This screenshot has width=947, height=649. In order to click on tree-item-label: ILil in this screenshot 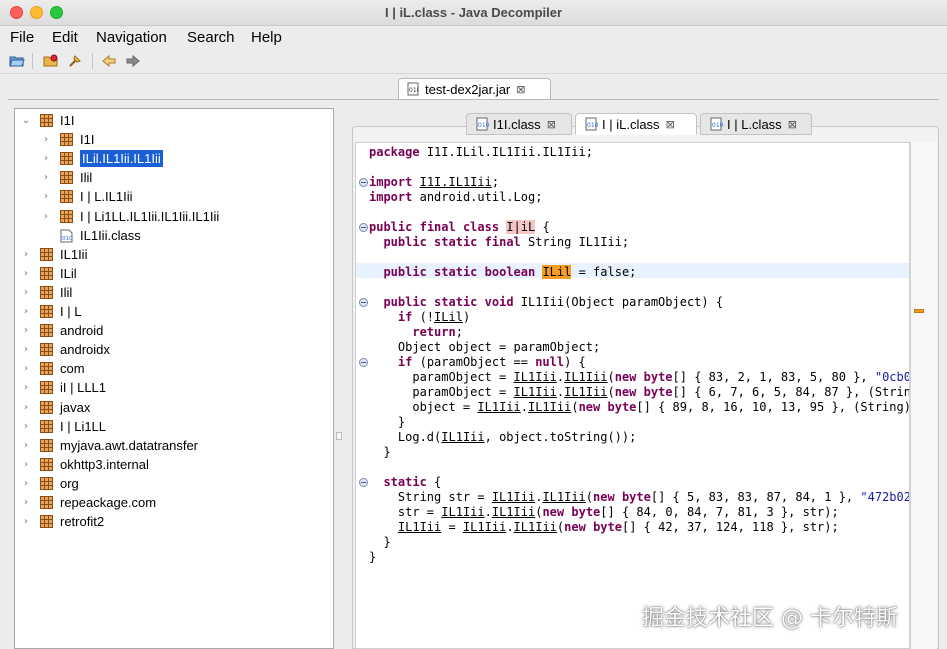, I will do `click(68, 273)`.